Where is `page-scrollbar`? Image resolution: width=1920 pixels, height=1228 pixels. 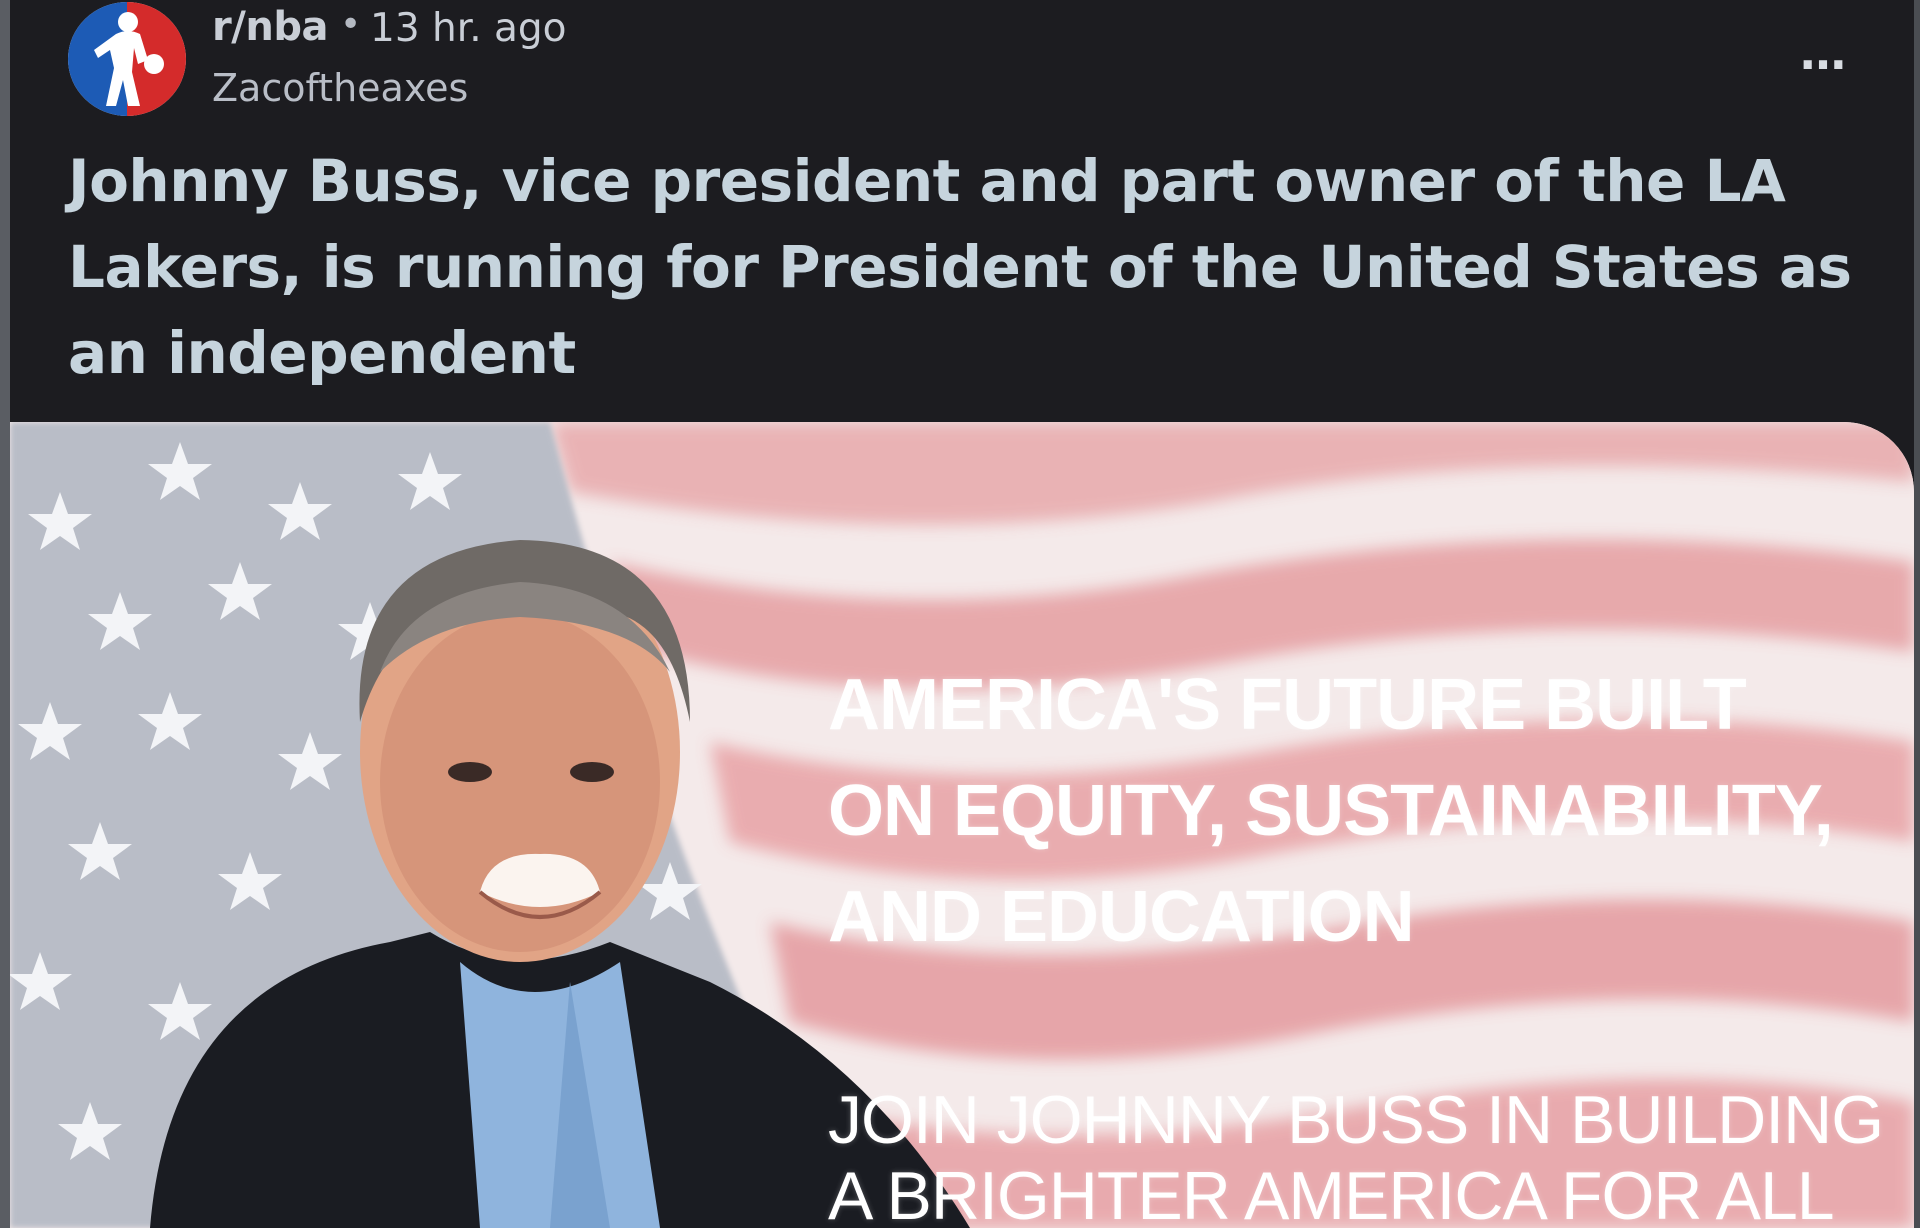 page-scrollbar is located at coordinates (1917, 614).